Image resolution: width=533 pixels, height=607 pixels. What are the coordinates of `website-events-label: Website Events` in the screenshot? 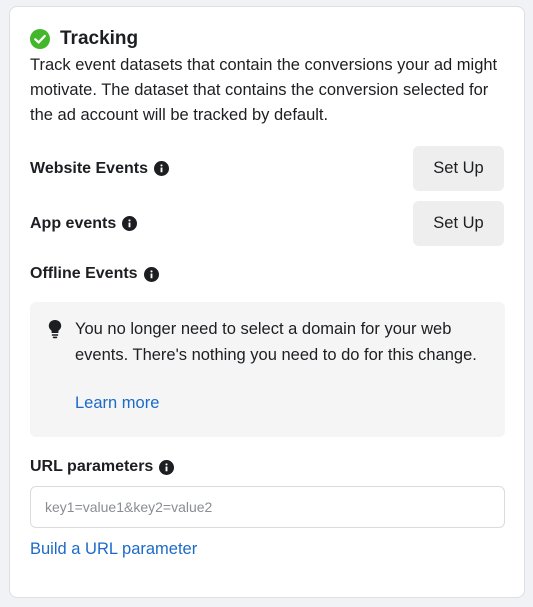 It's located at (89, 168).